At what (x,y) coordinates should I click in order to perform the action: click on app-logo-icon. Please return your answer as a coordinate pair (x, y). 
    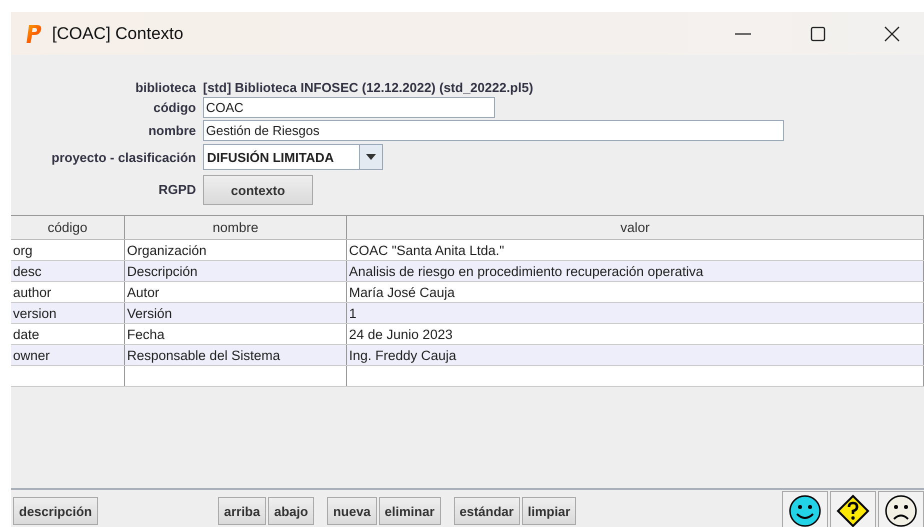
    Looking at the image, I should click on (34, 34).